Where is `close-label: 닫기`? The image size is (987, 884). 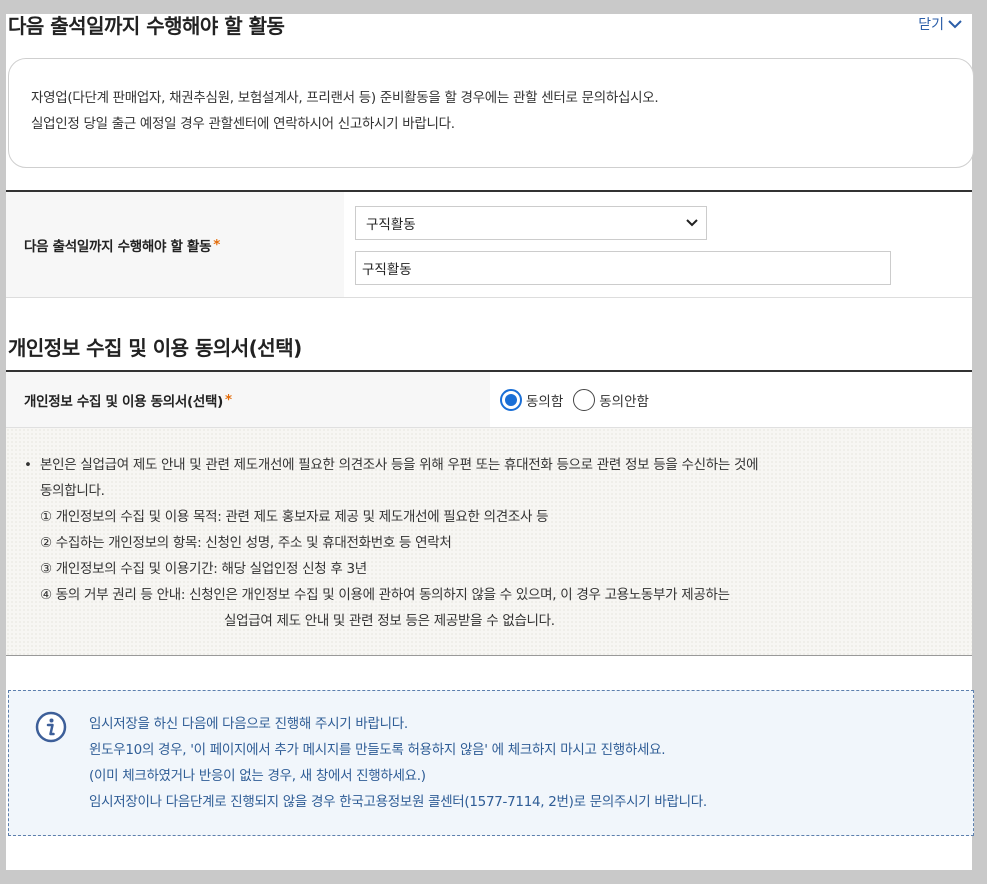 close-label: 닫기 is located at coordinates (931, 25).